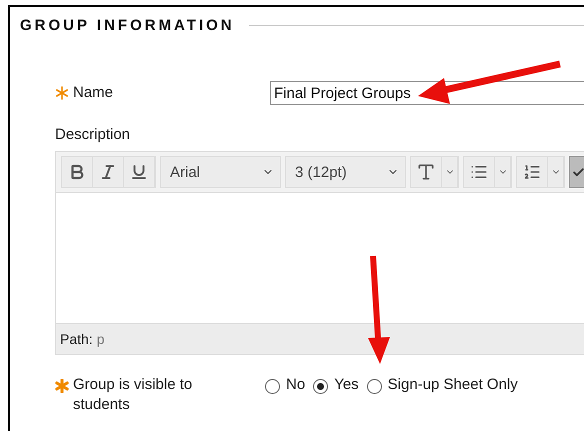  Describe the element at coordinates (285, 385) in the screenshot. I see `radio-option: No` at that location.